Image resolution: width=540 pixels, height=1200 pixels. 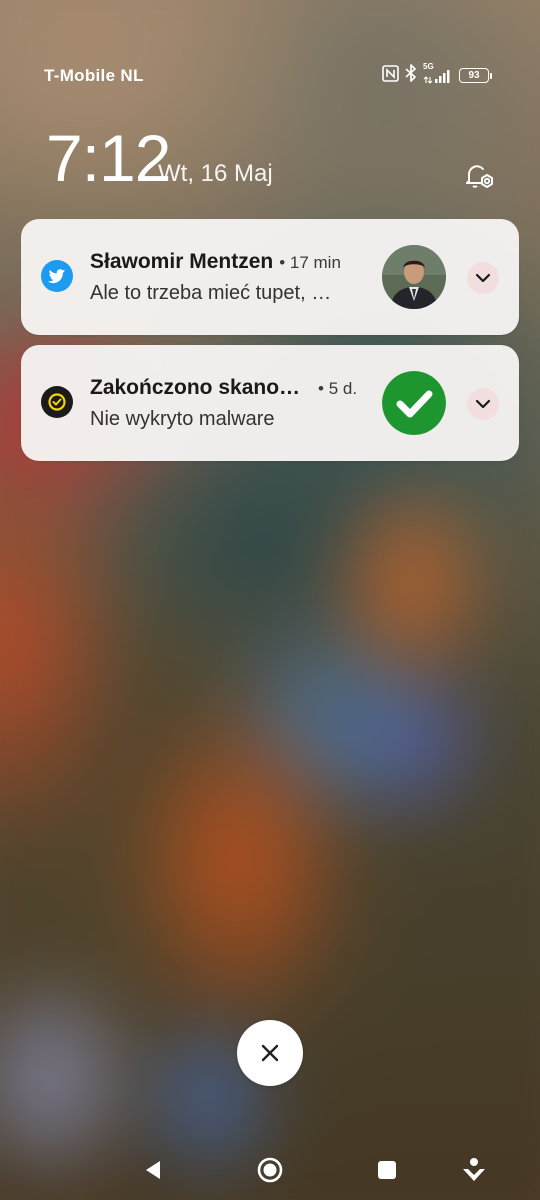 I want to click on signal-icon: 5G, so click(x=438, y=73).